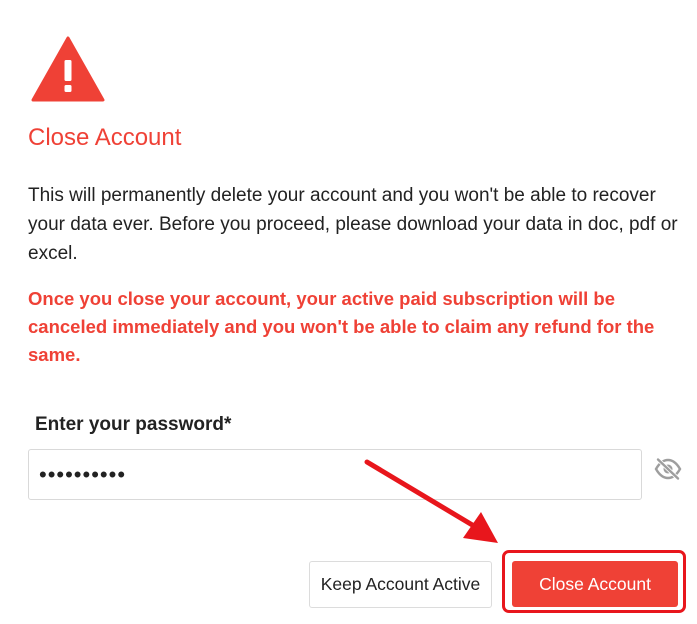  What do you see at coordinates (400, 584) in the screenshot?
I see `keep-account-active-button: Keep Account Active` at bounding box center [400, 584].